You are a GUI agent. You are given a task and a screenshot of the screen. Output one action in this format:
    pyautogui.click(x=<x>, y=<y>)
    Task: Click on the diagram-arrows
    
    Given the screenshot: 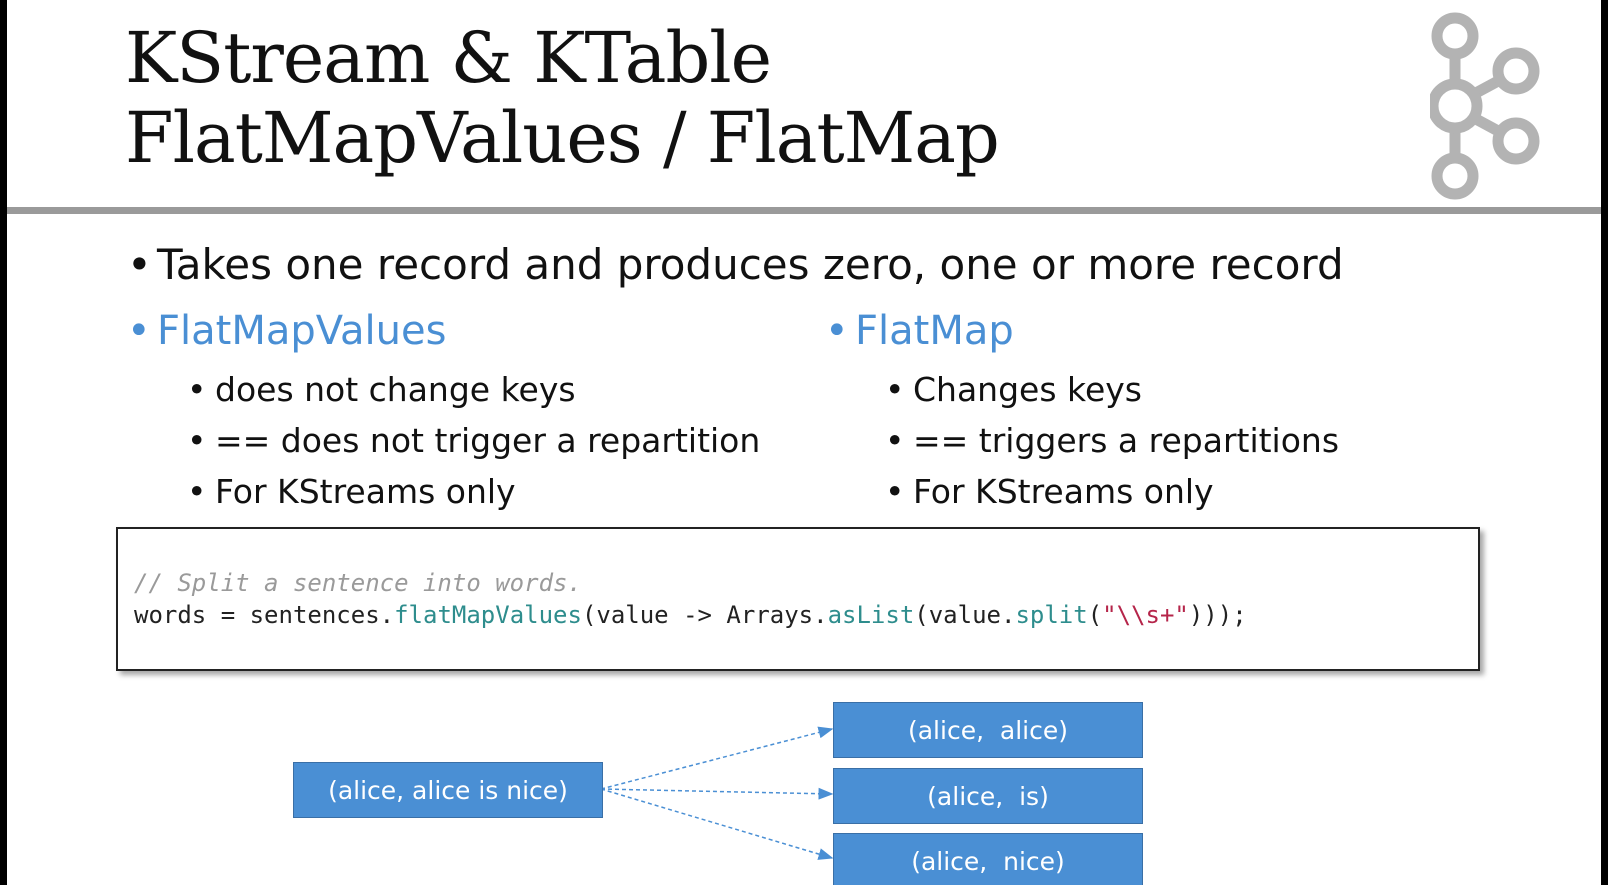 What is the action you would take?
    pyautogui.click(x=717, y=793)
    